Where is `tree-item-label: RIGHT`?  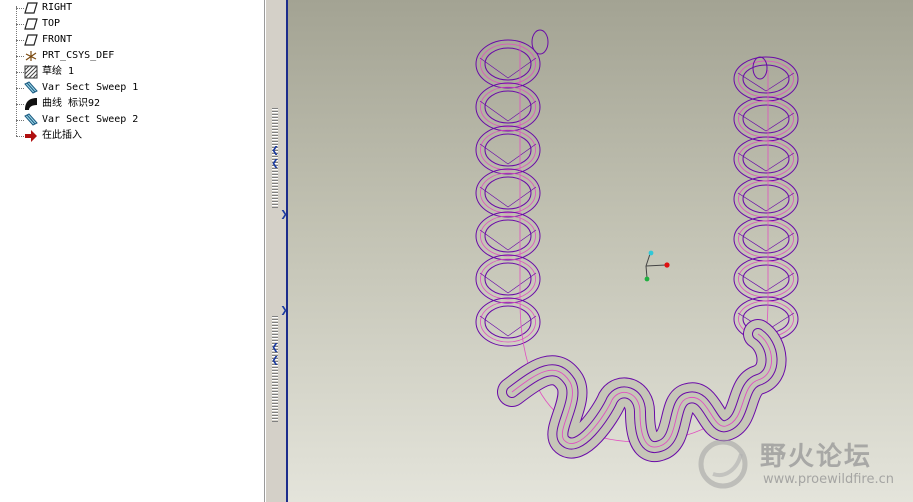 tree-item-label: RIGHT is located at coordinates (57, 7).